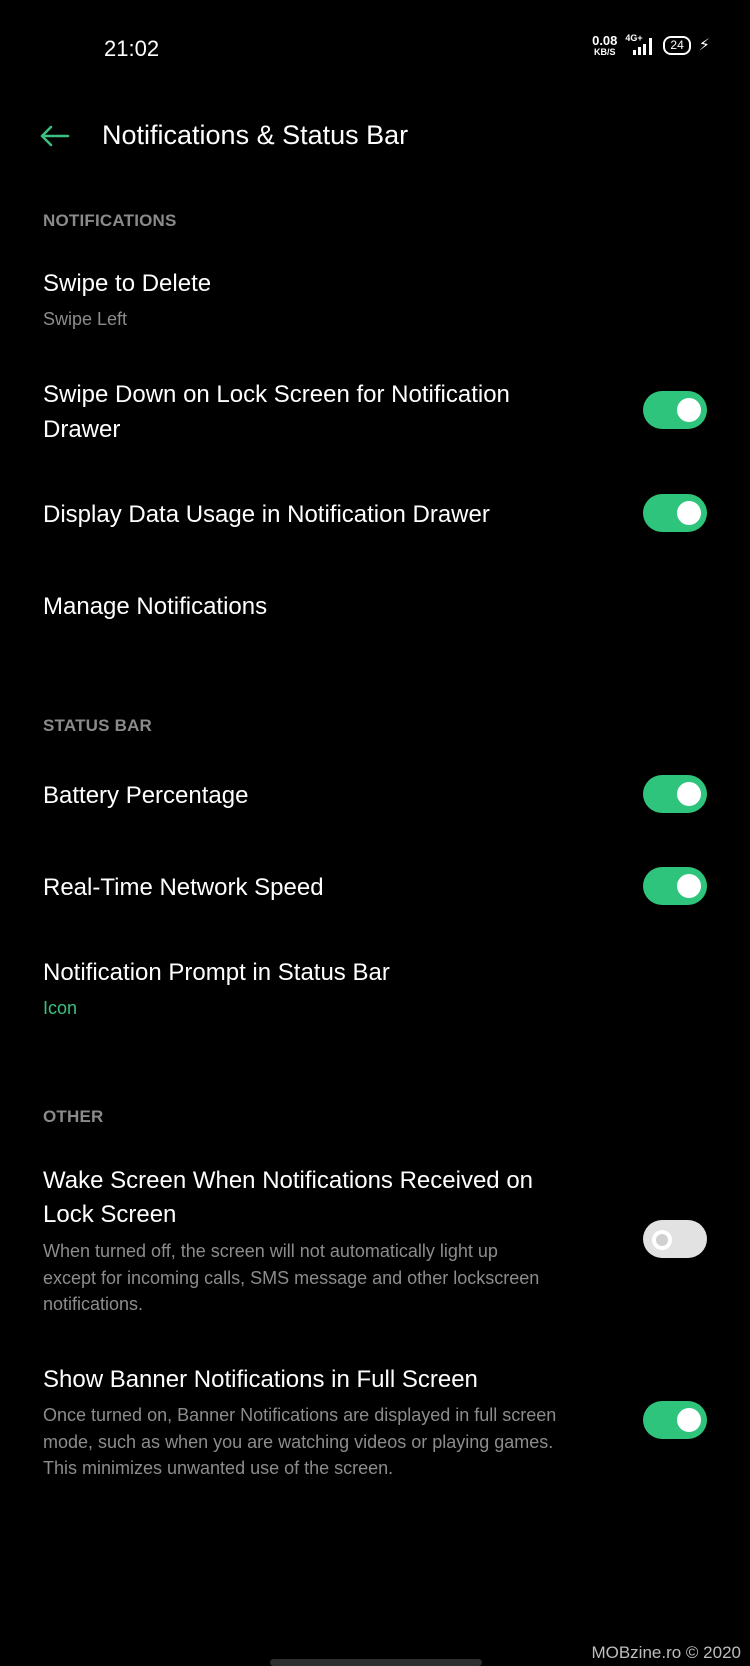 Image resolution: width=750 pixels, height=1666 pixels. I want to click on home-indicator, so click(376, 1662).